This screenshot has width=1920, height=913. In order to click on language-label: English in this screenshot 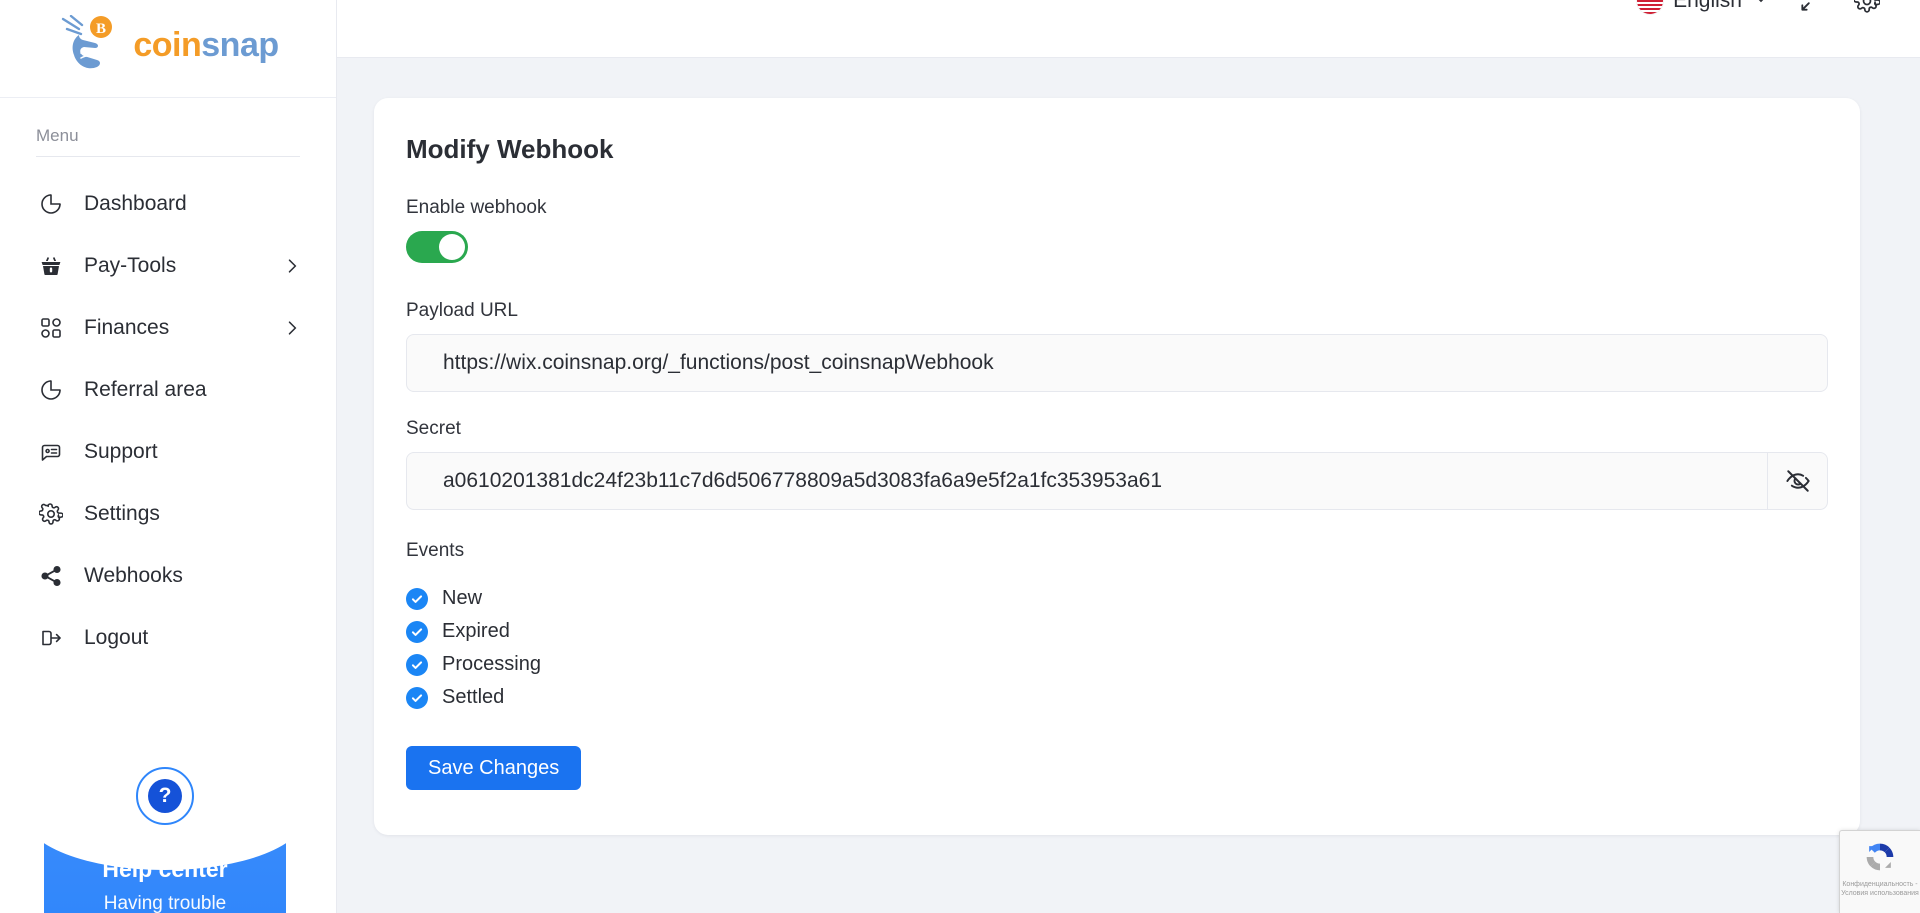, I will do `click(1707, 6)`.